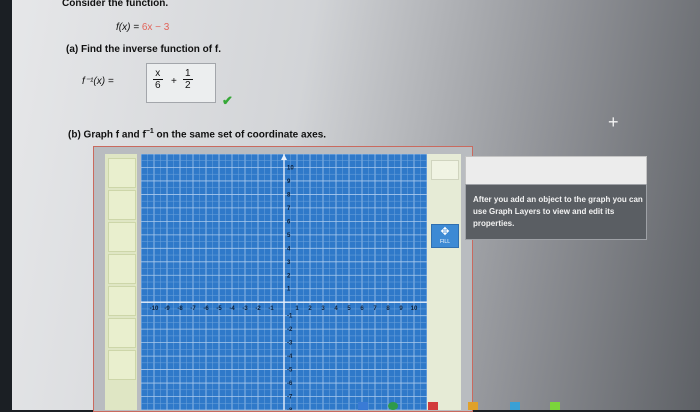 This screenshot has width=700, height=412. What do you see at coordinates (174, 81) in the screenshot?
I see `plus-sign: +` at bounding box center [174, 81].